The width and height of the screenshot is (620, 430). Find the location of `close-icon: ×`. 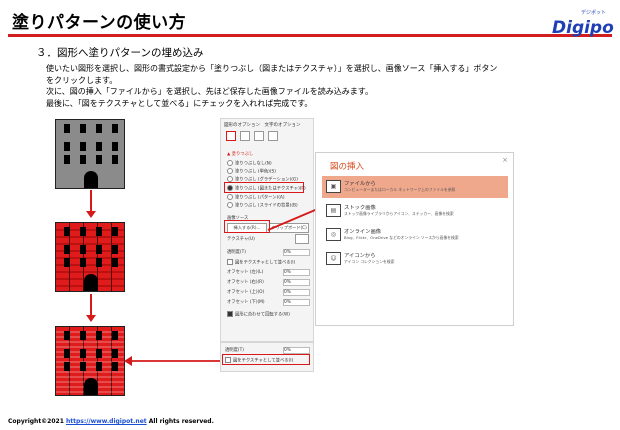

close-icon: × is located at coordinates (505, 160).